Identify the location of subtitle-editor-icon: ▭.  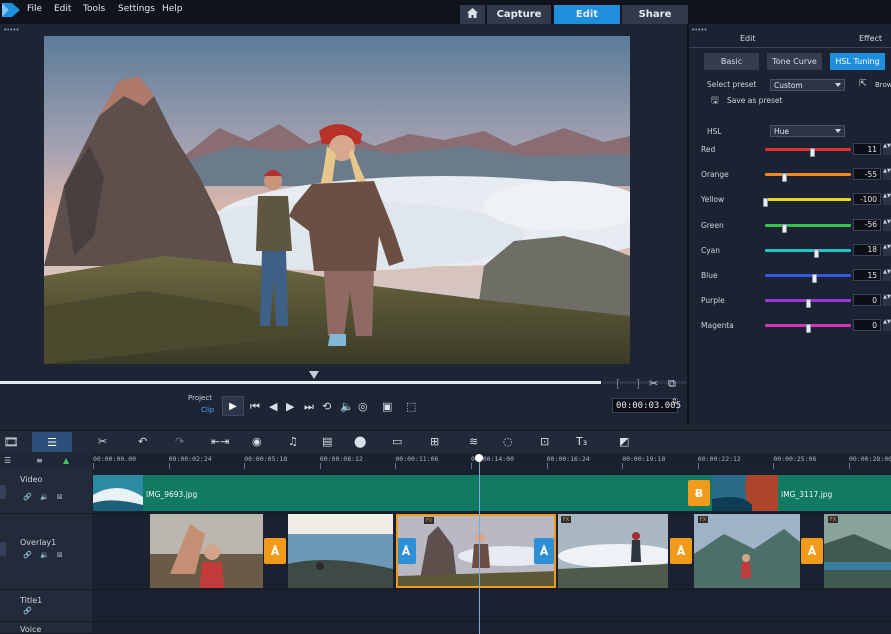
(397, 441).